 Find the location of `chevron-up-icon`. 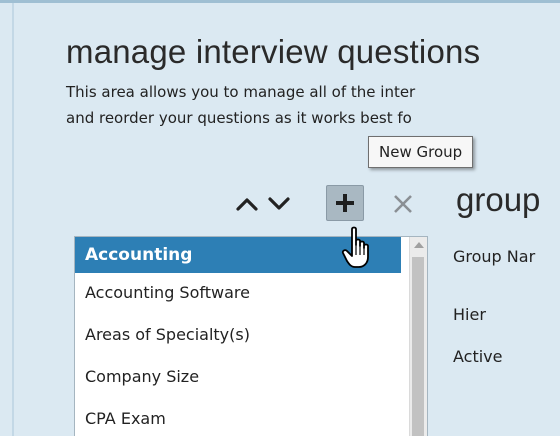

chevron-up-icon is located at coordinates (247, 204).